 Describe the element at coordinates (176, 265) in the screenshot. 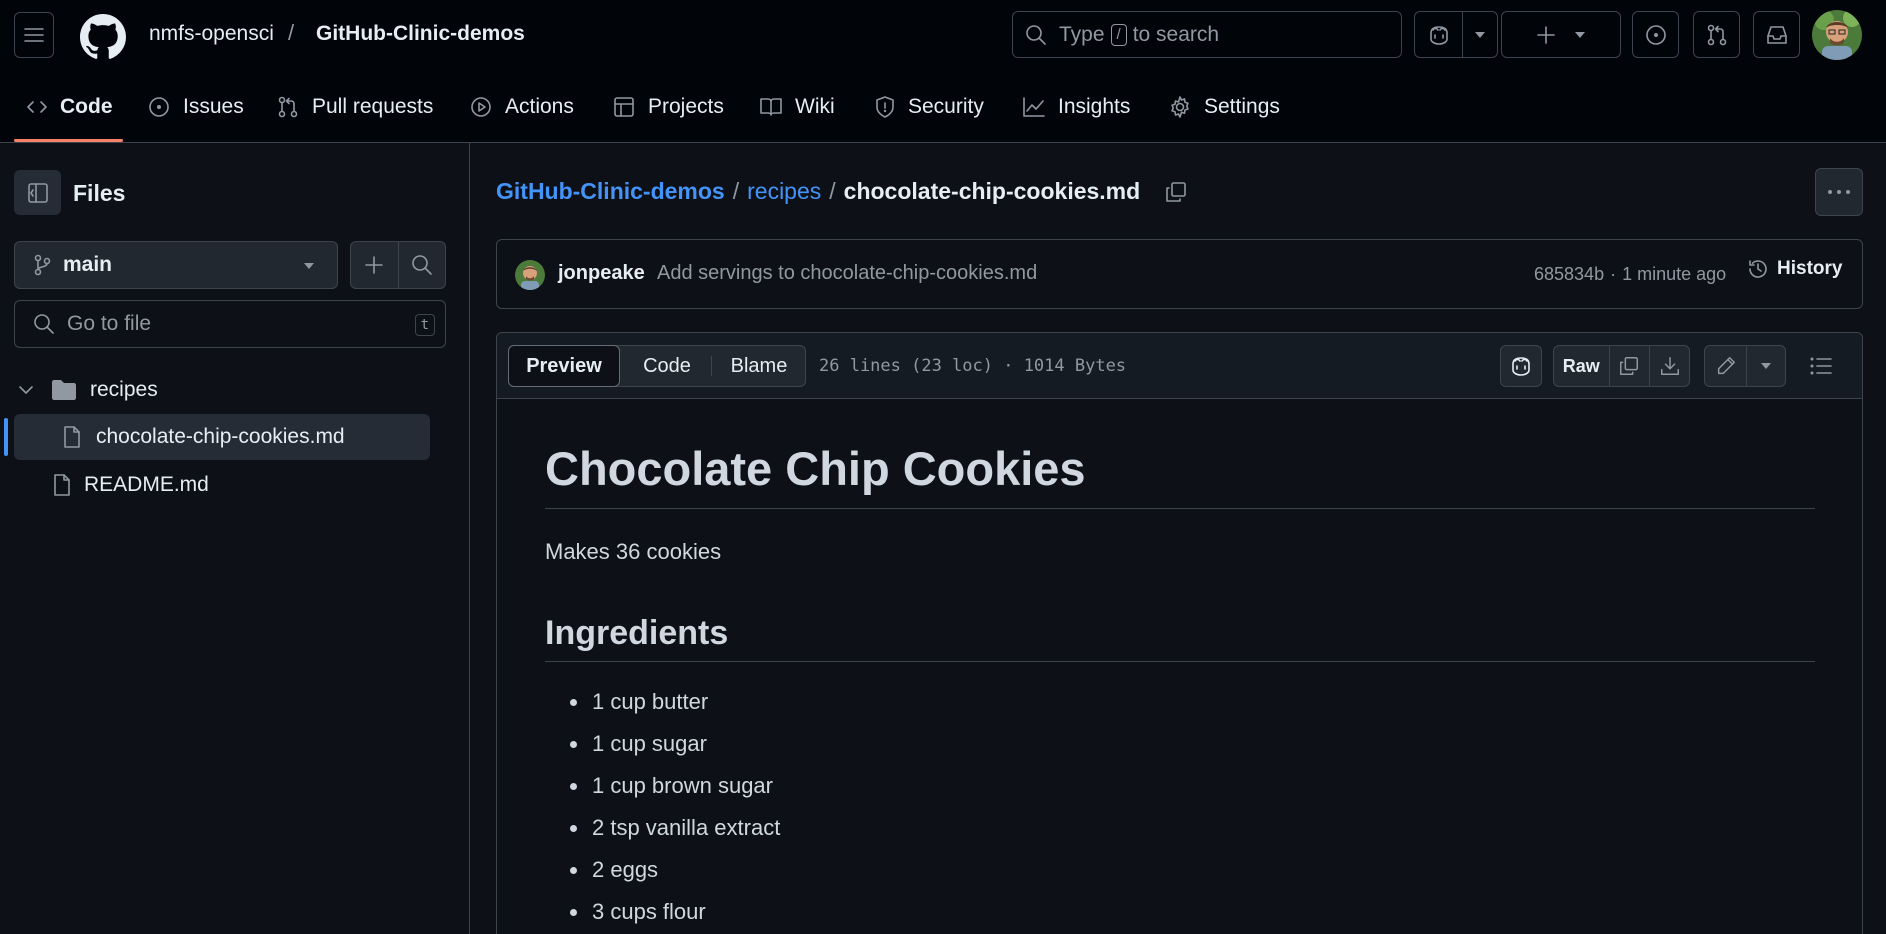

I see `branch-selector: main` at that location.